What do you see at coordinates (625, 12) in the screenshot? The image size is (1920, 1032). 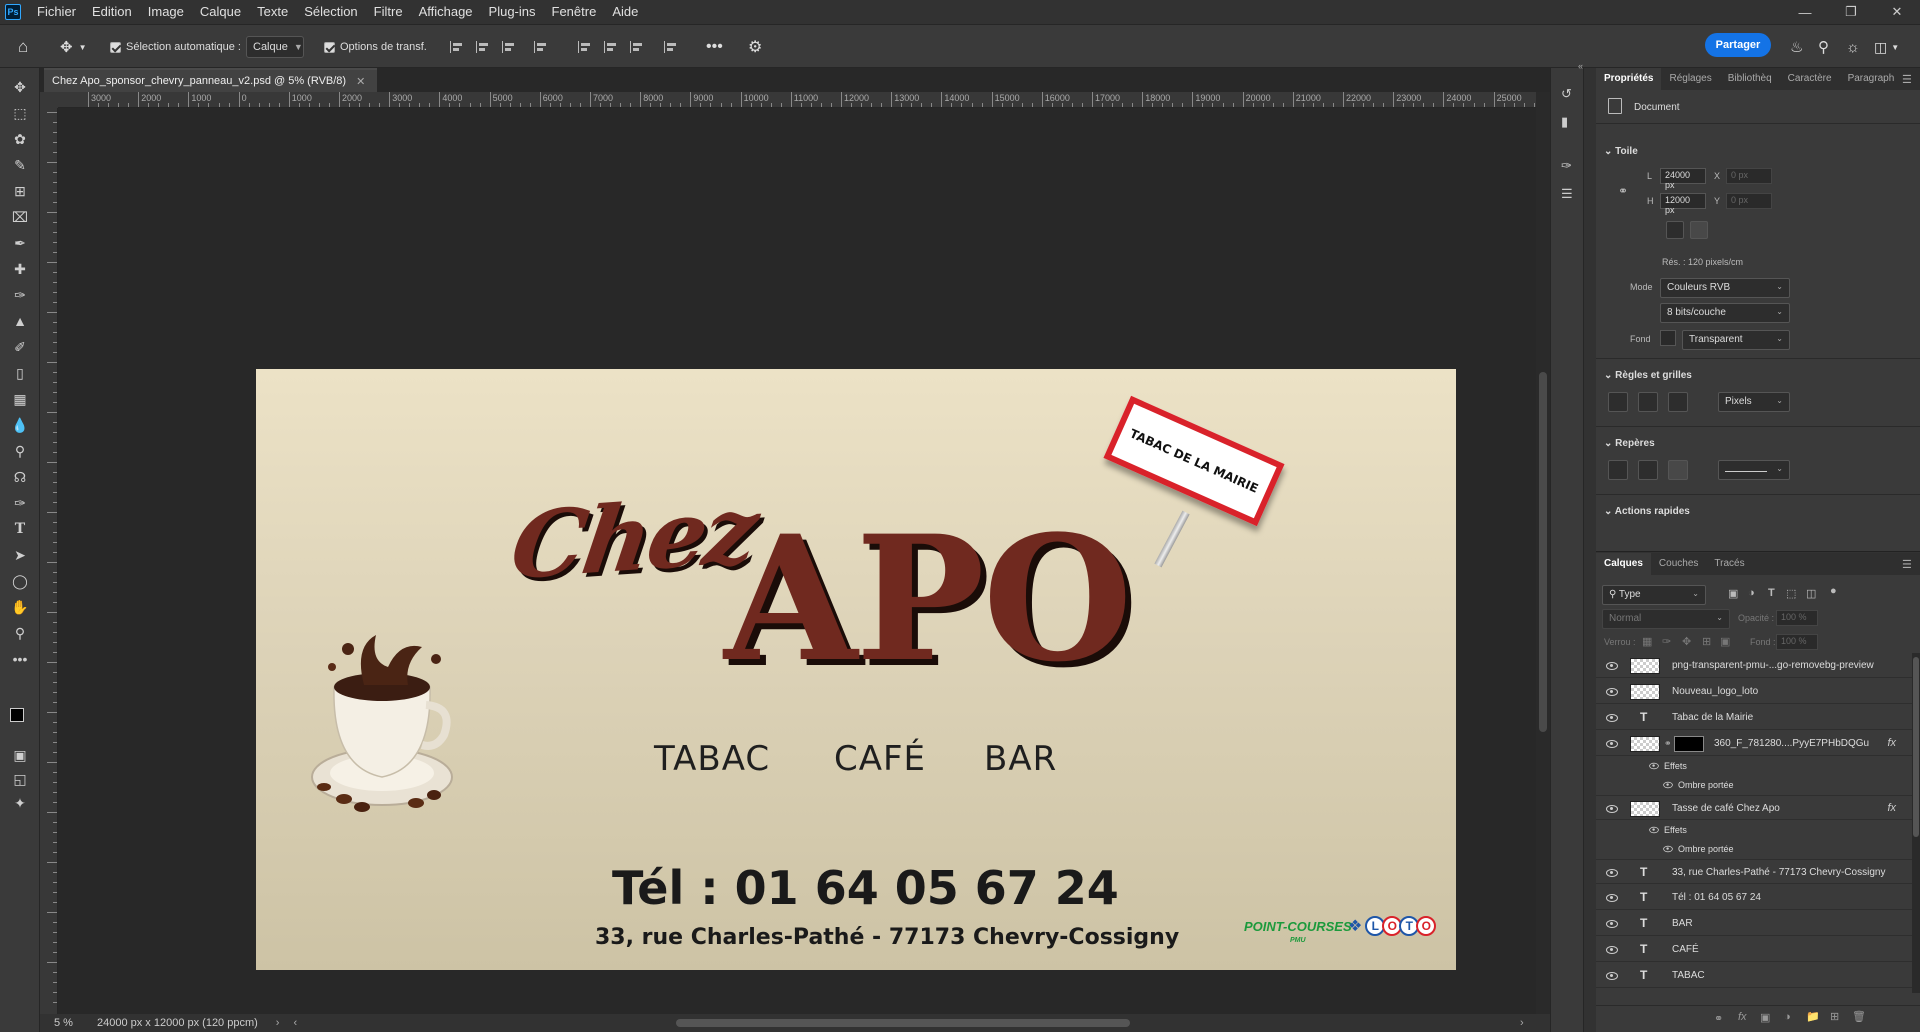 I see `menu-aide: Aide` at bounding box center [625, 12].